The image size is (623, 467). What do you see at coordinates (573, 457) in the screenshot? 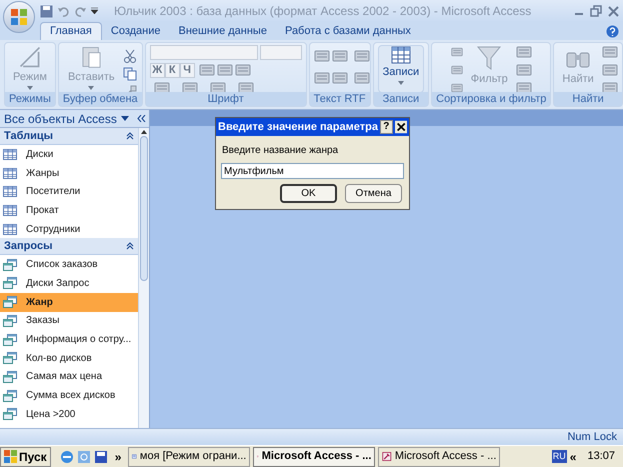
I see `tray-toggle: «` at bounding box center [573, 457].